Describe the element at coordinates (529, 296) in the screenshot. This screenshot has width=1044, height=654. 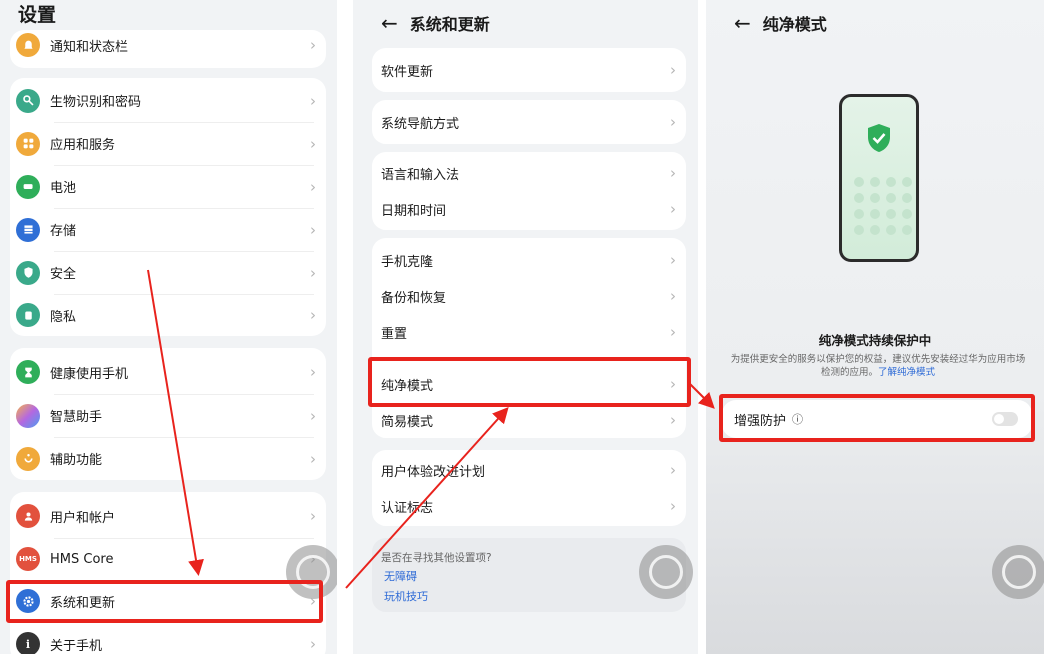
I see `system-item-backup: 备份和恢复 ›` at that location.